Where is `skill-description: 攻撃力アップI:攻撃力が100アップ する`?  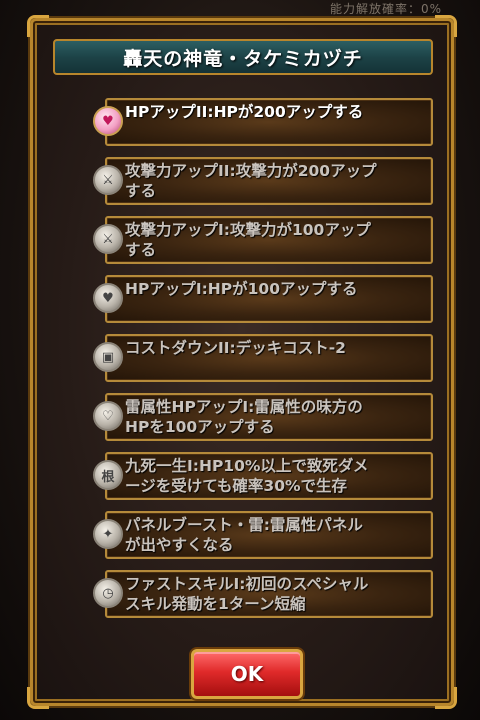
skill-description: 攻撃力アップI:攻撃力が100アップ する is located at coordinates (248, 240).